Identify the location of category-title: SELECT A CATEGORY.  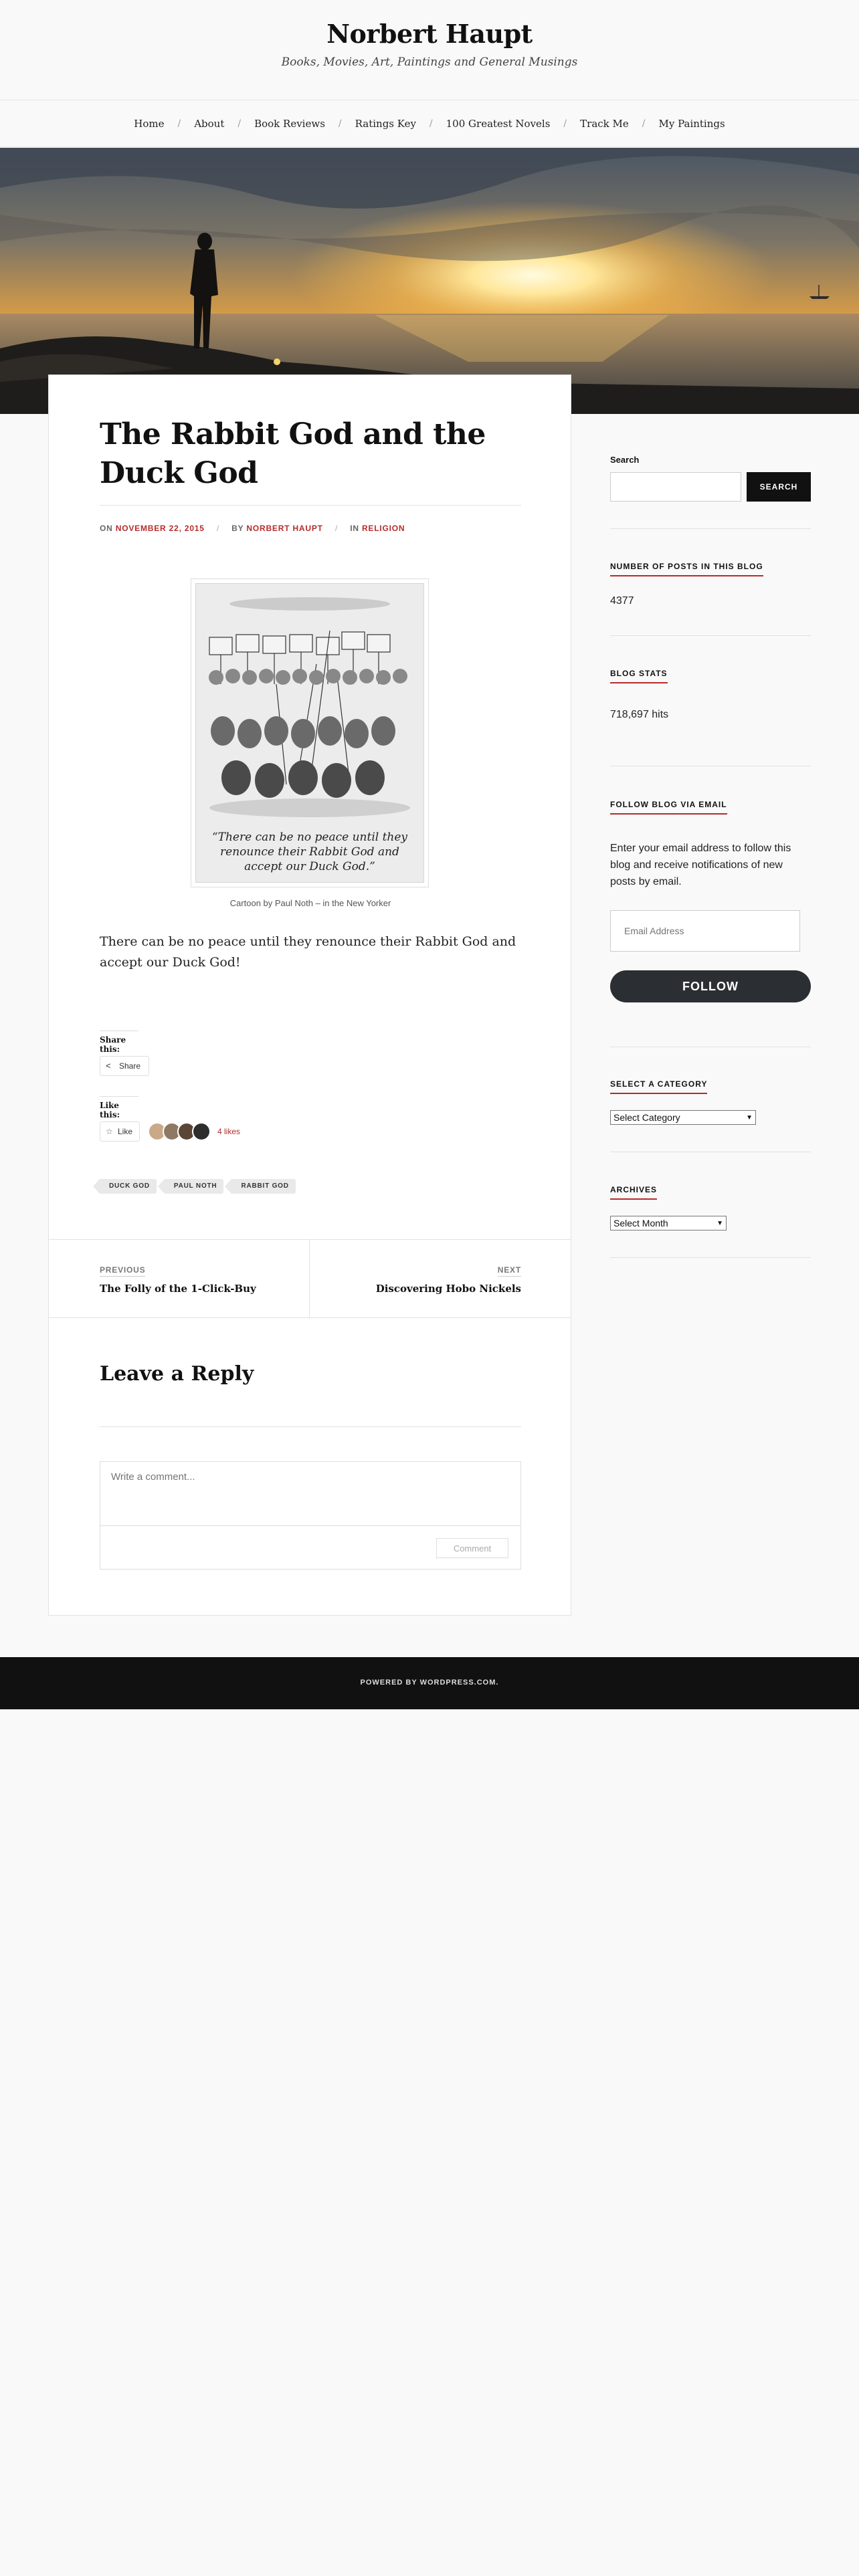
(659, 1086).